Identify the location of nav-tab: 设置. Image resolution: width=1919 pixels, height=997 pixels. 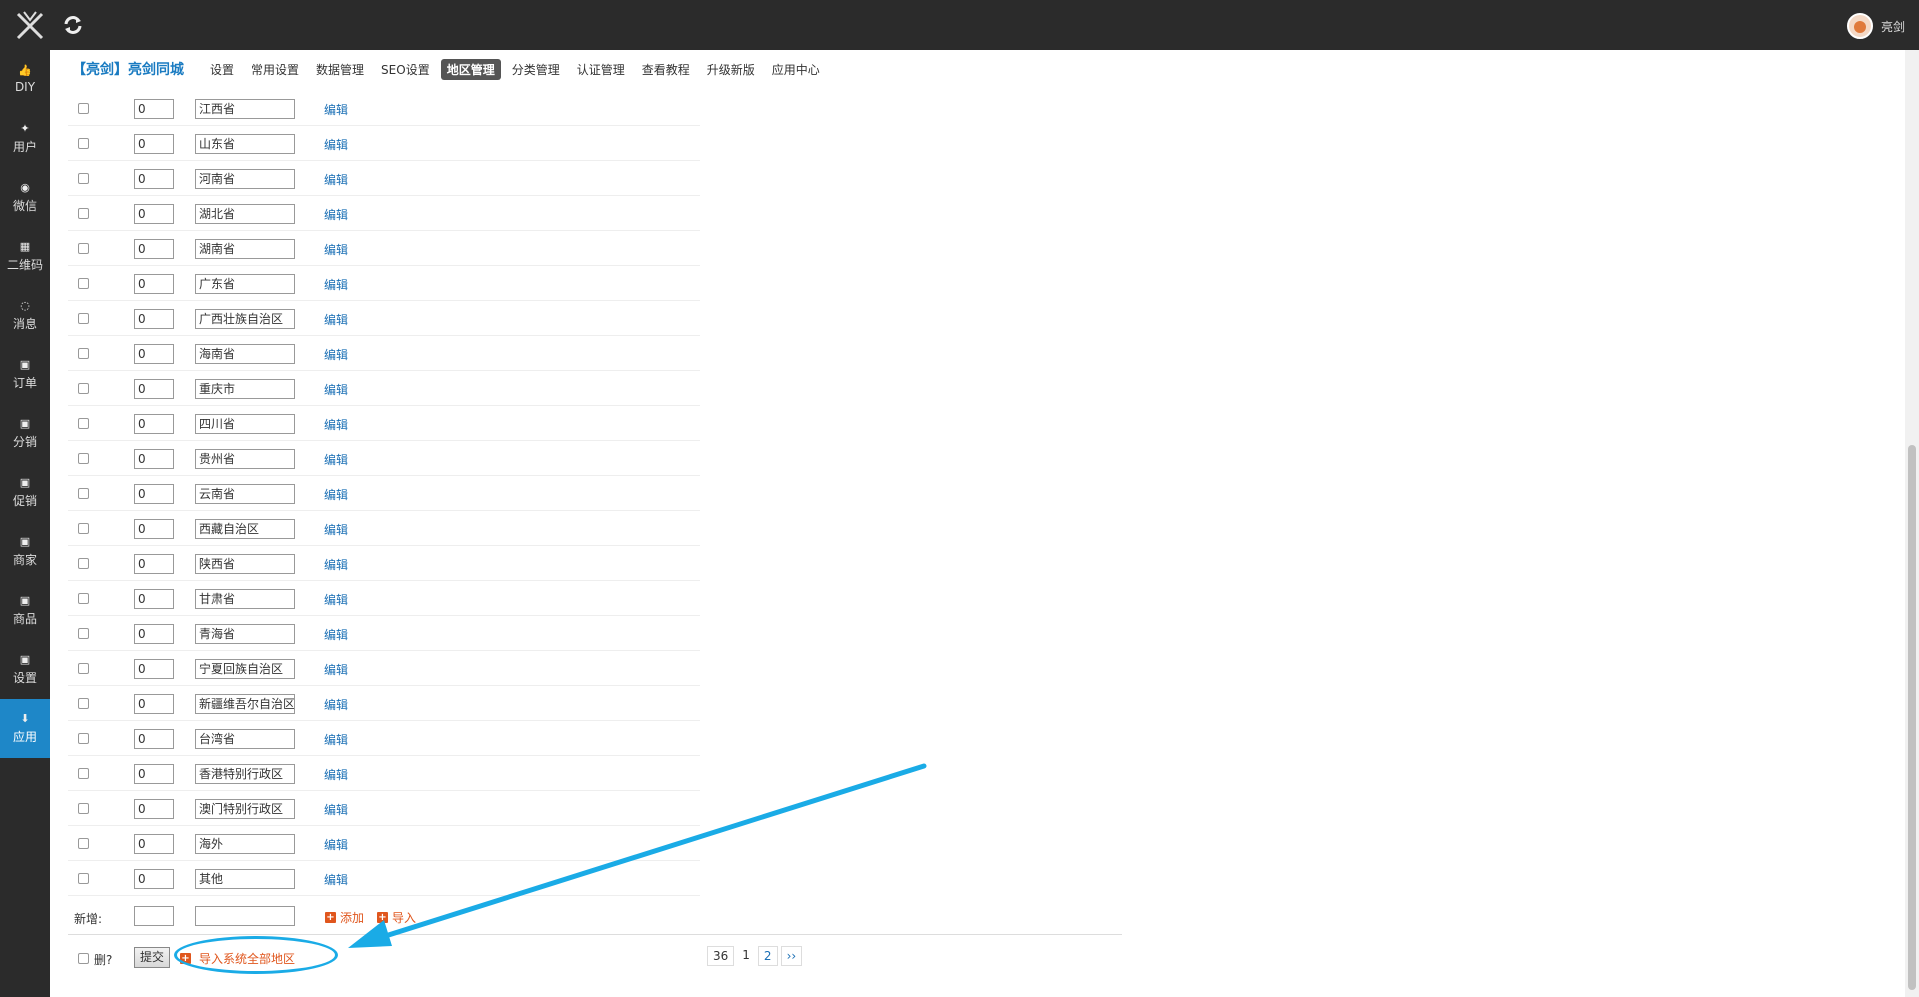
(222, 69).